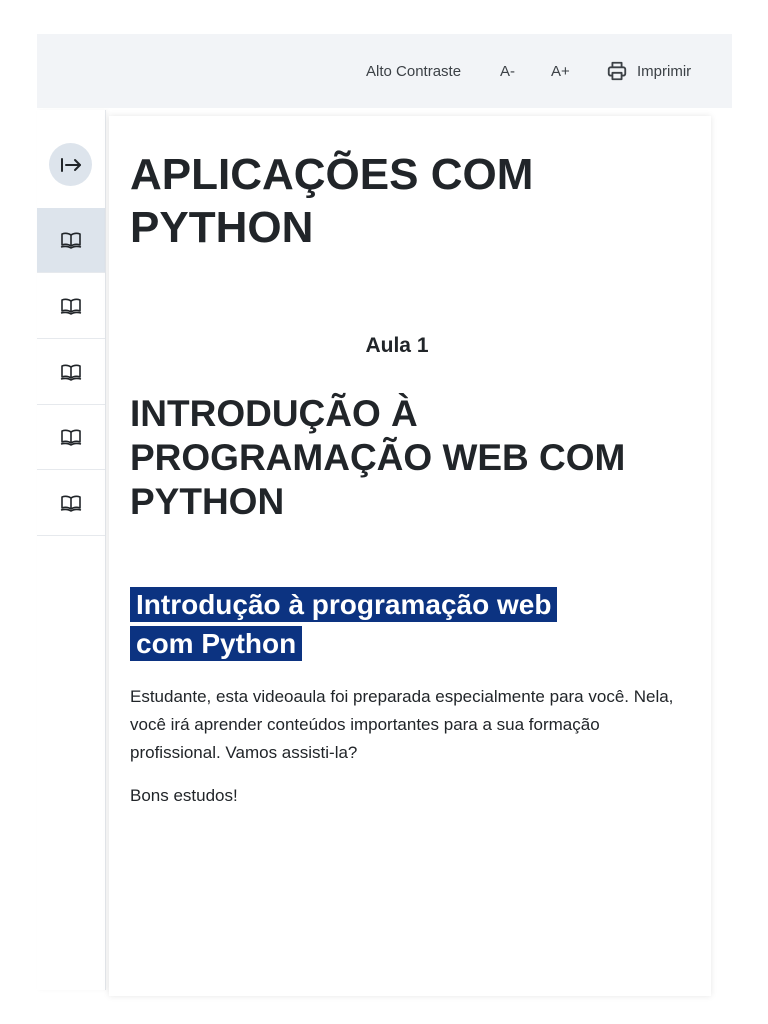 The width and height of the screenshot is (768, 1024). Describe the element at coordinates (397, 345) in the screenshot. I see `lesson-label: Aula 1` at that location.